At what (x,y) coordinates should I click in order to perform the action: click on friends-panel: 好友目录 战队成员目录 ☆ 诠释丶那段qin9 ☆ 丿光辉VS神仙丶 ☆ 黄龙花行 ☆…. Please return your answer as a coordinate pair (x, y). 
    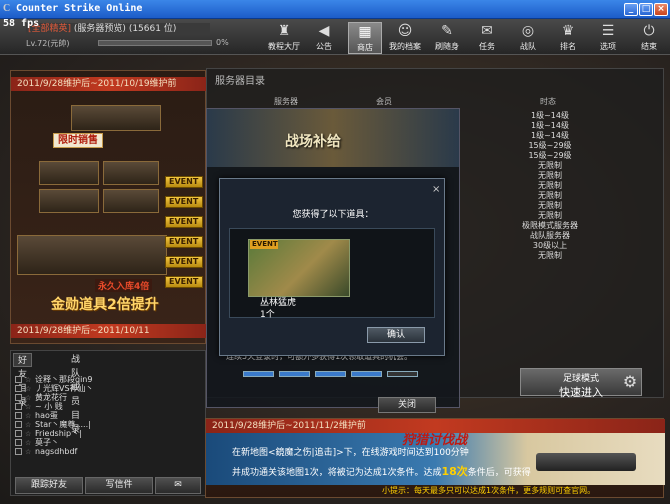
    Looking at the image, I should click on (108, 423).